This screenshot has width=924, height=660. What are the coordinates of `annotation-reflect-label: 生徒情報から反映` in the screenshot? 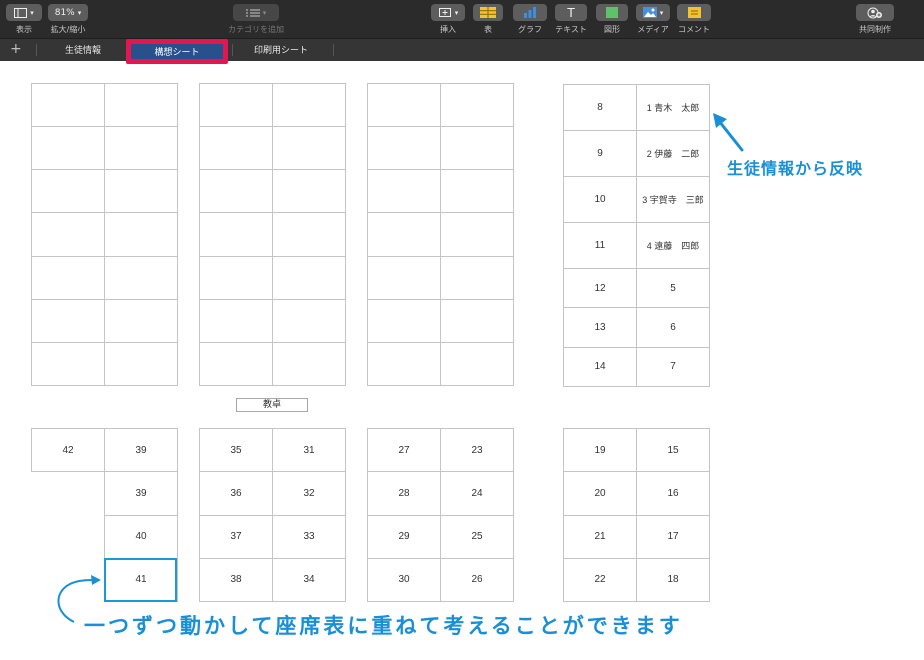 It's located at (795, 168).